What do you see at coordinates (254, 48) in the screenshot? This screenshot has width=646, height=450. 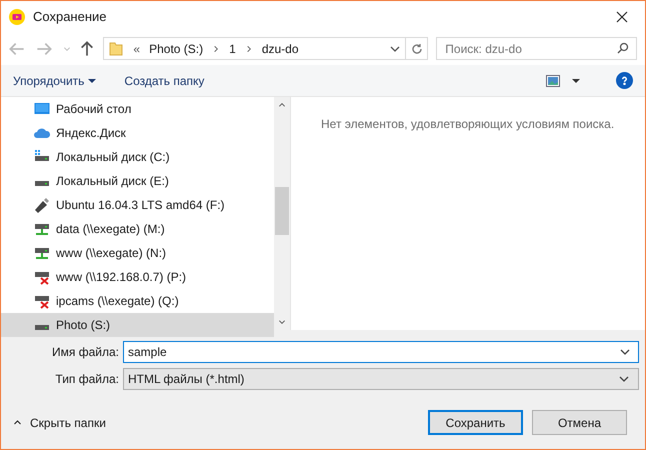 I see `address-bar: « Photo (S:) 1 dzu-do` at bounding box center [254, 48].